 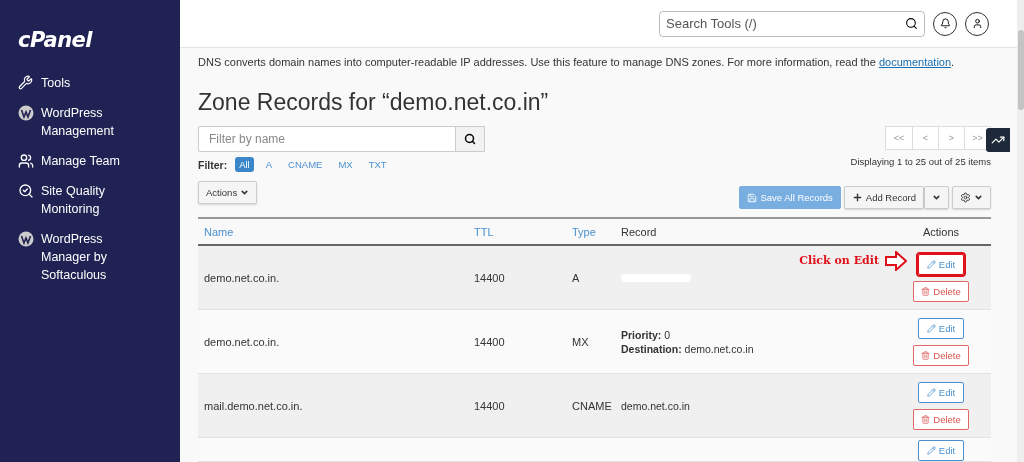 What do you see at coordinates (656, 405) in the screenshot?
I see `record-text: demo.net.co.in` at bounding box center [656, 405].